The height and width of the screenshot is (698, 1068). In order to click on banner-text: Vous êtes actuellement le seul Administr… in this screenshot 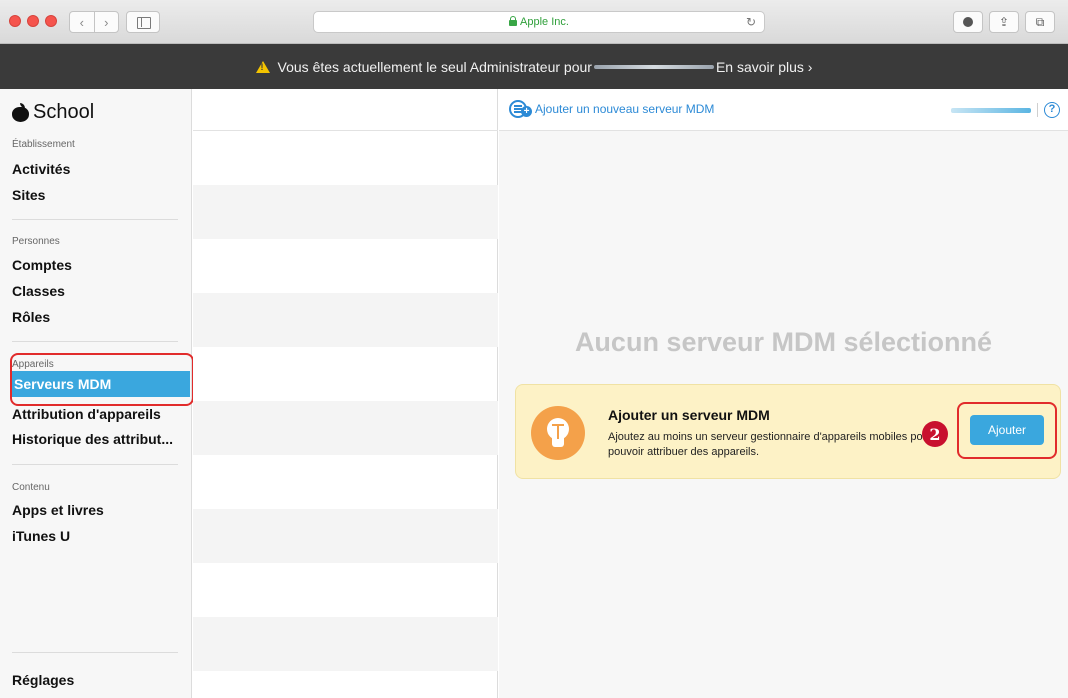, I will do `click(434, 66)`.